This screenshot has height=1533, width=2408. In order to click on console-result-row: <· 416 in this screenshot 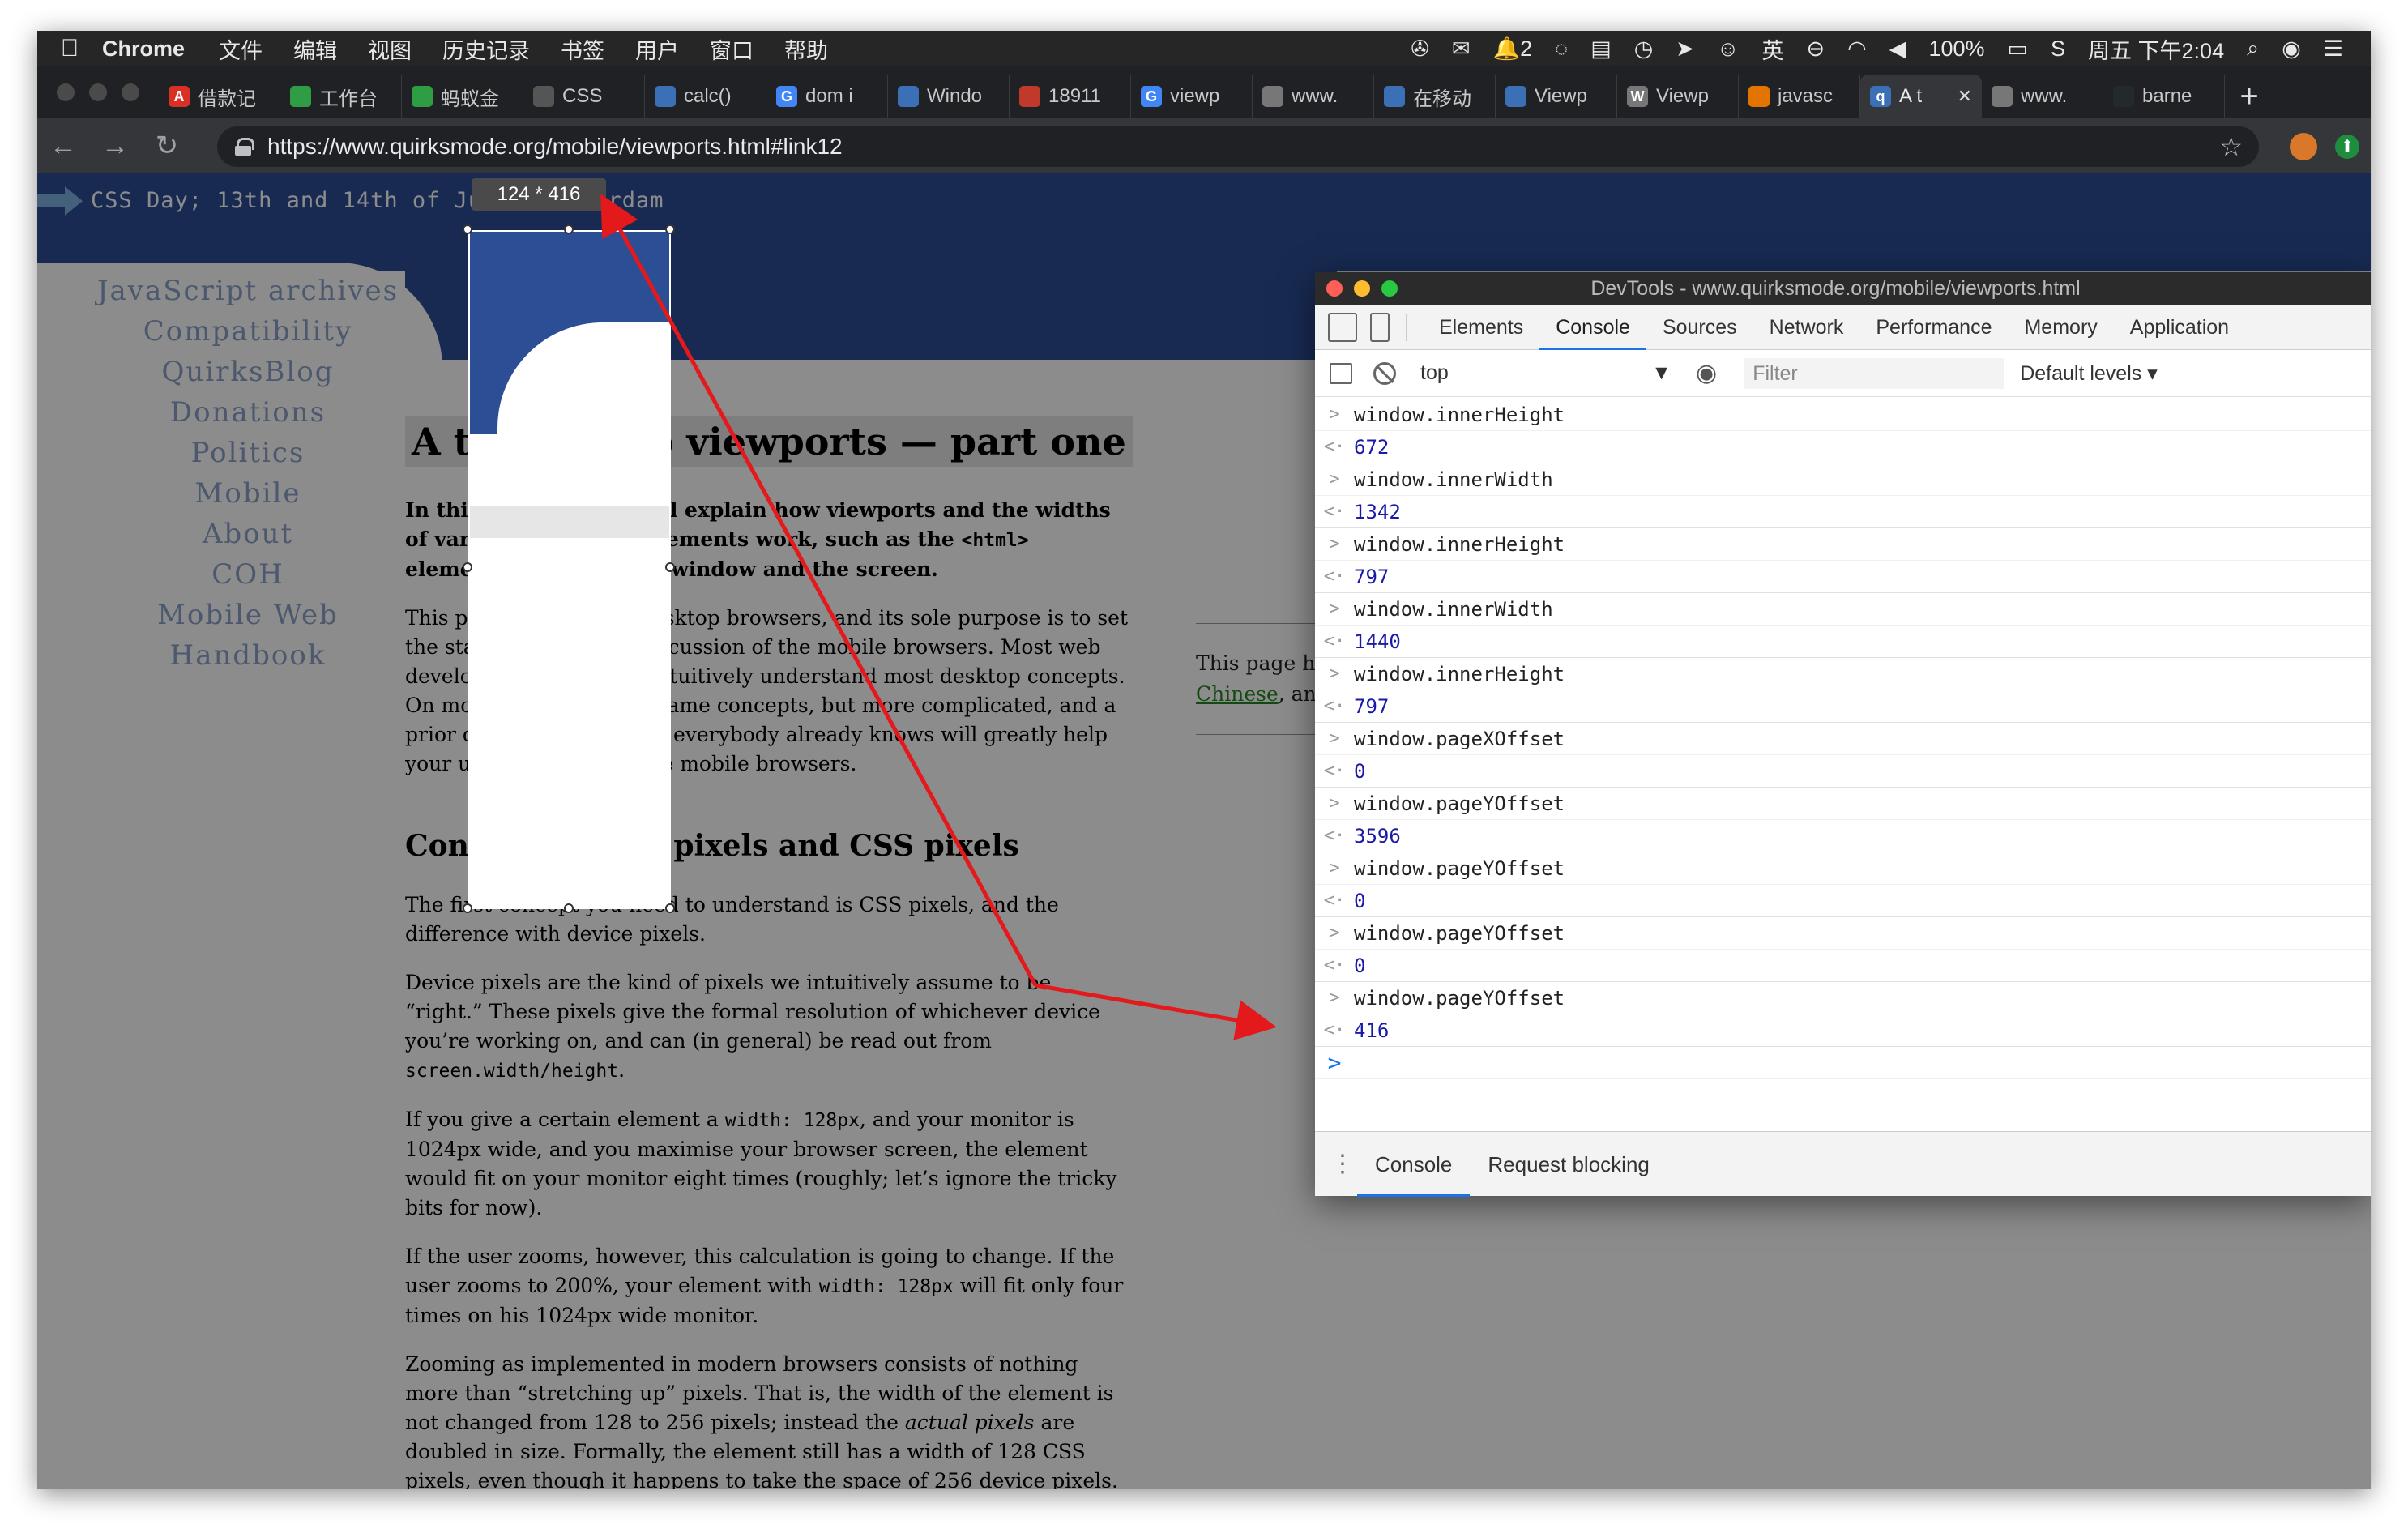, I will do `click(1843, 1030)`.